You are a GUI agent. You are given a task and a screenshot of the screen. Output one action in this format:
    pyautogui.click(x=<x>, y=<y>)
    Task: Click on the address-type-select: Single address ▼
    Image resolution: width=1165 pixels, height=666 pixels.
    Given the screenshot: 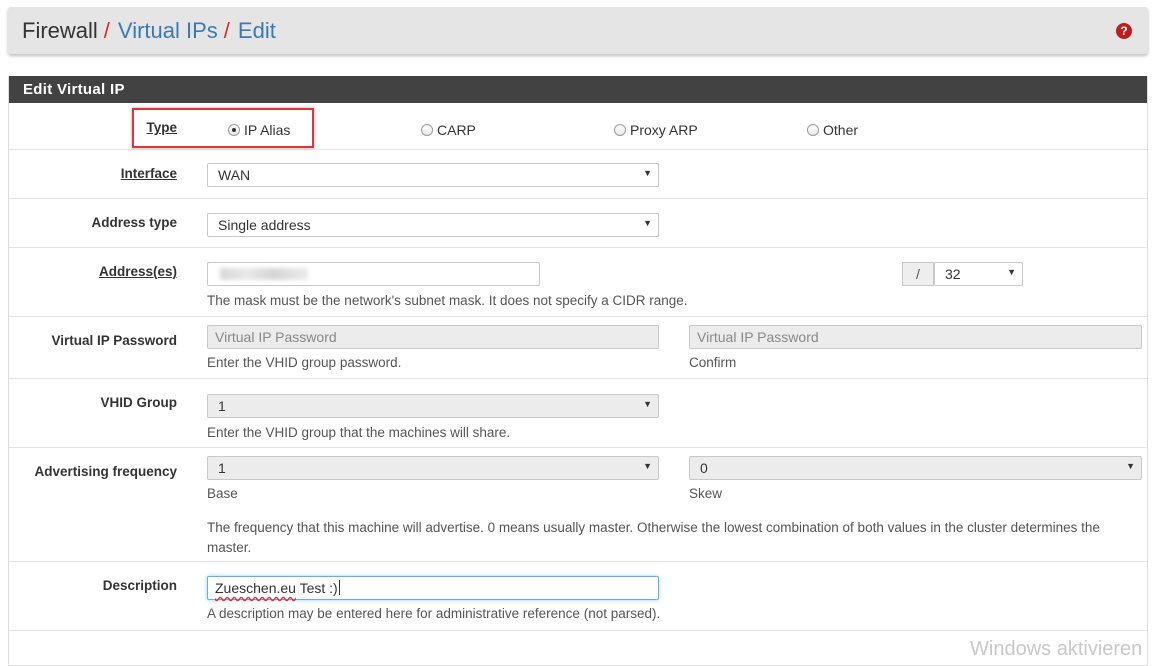 What is the action you would take?
    pyautogui.click(x=433, y=225)
    